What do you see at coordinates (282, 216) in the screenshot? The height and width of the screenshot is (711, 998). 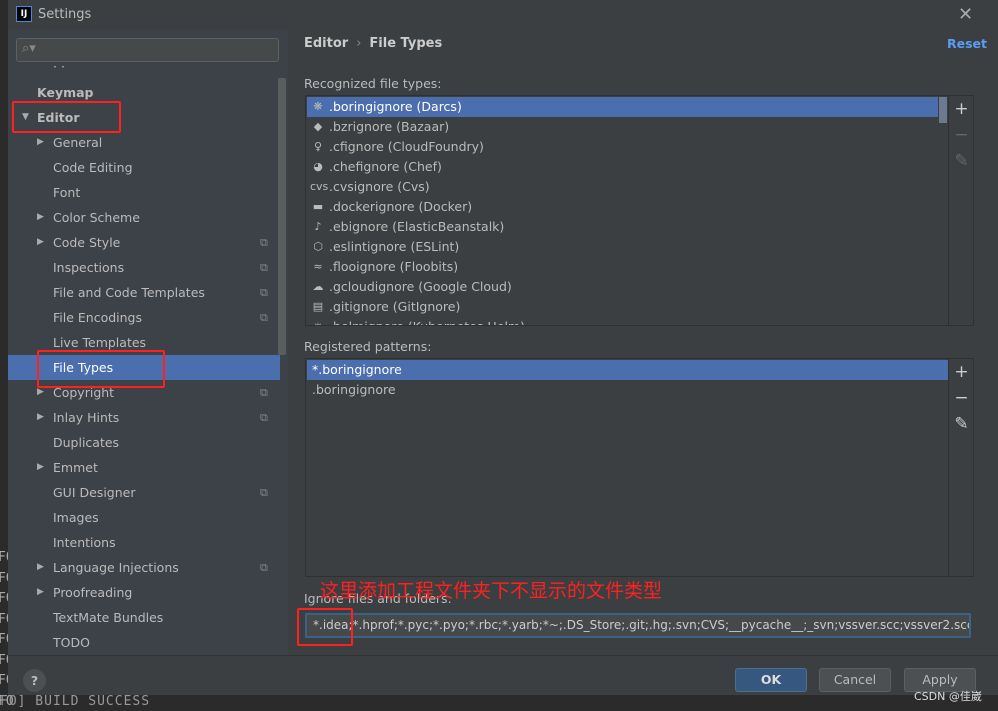 I see `sidebar-scrollbar` at bounding box center [282, 216].